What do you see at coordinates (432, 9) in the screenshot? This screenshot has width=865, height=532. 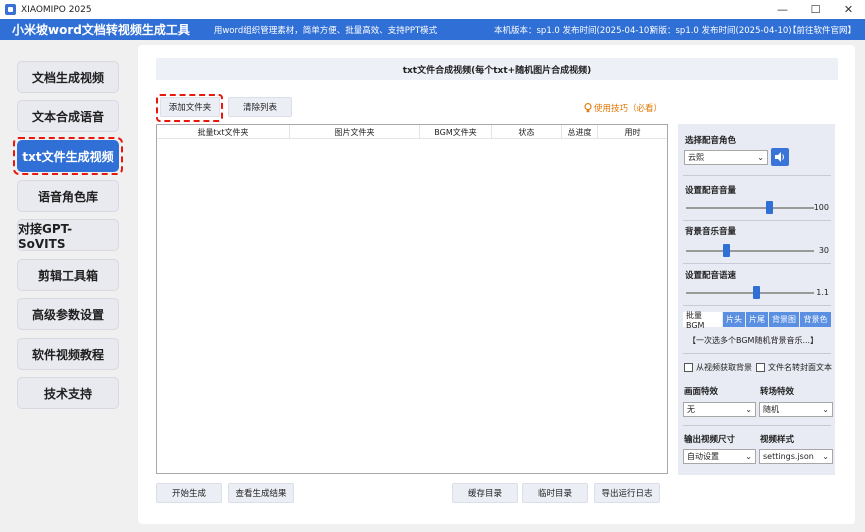 I see `title-bar: XIAOMIPO 2025 — ☐ ✕` at bounding box center [432, 9].